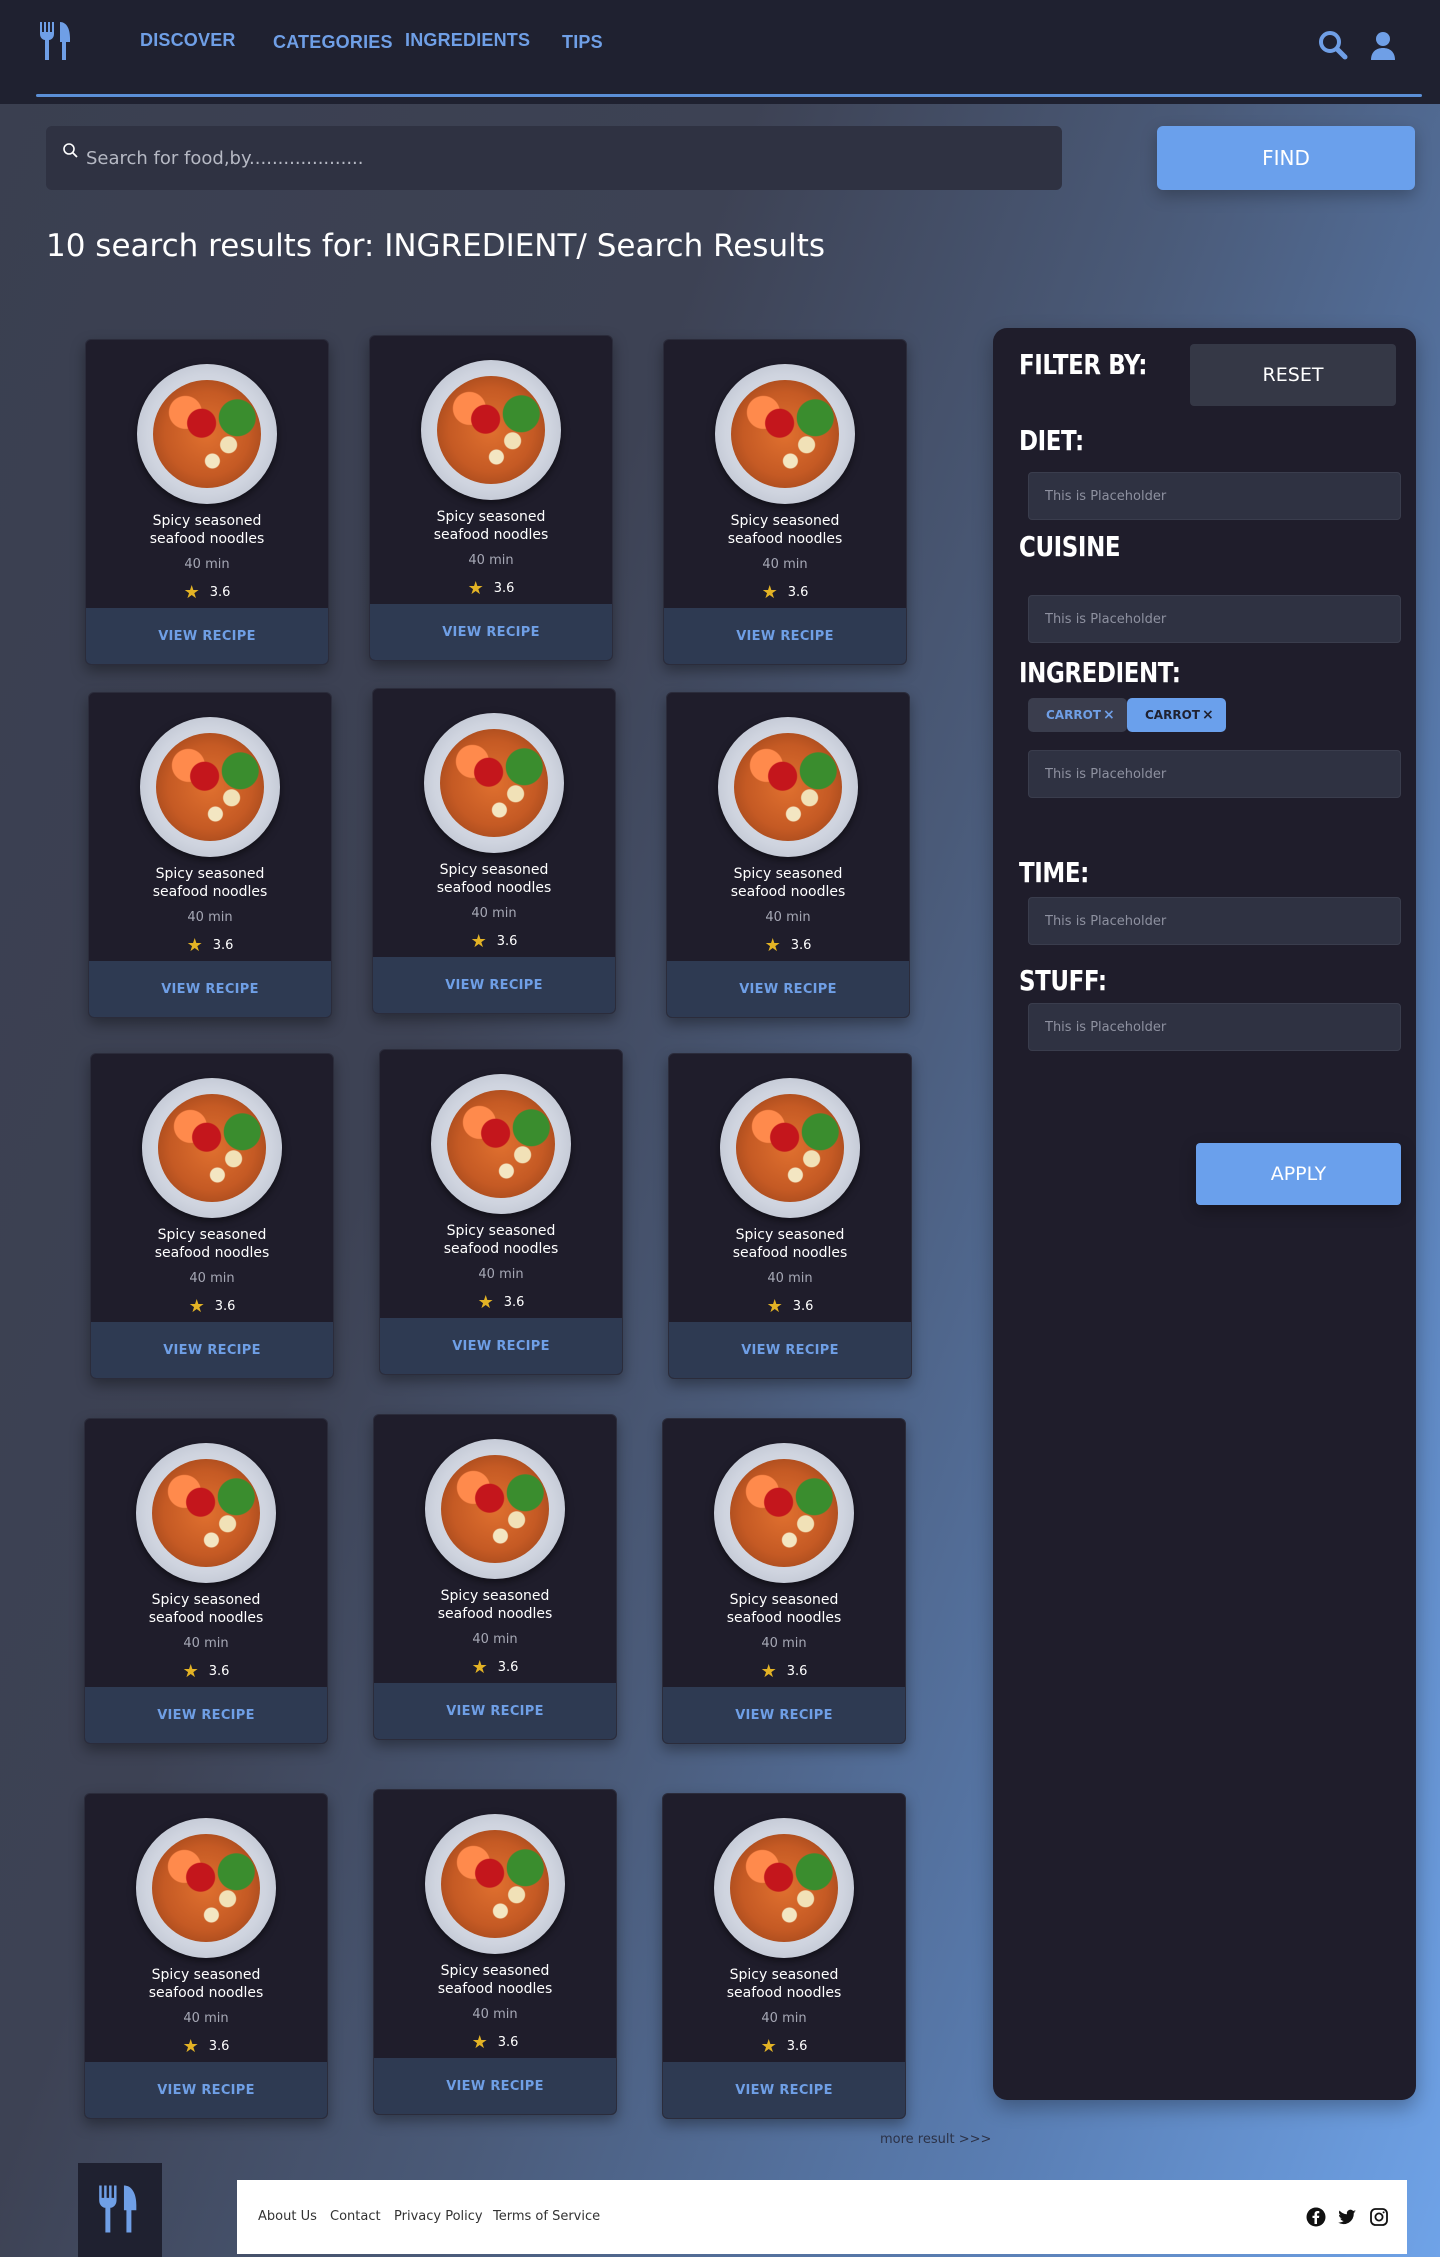  What do you see at coordinates (287, 2216) in the screenshot?
I see `footer-link-about: About Us` at bounding box center [287, 2216].